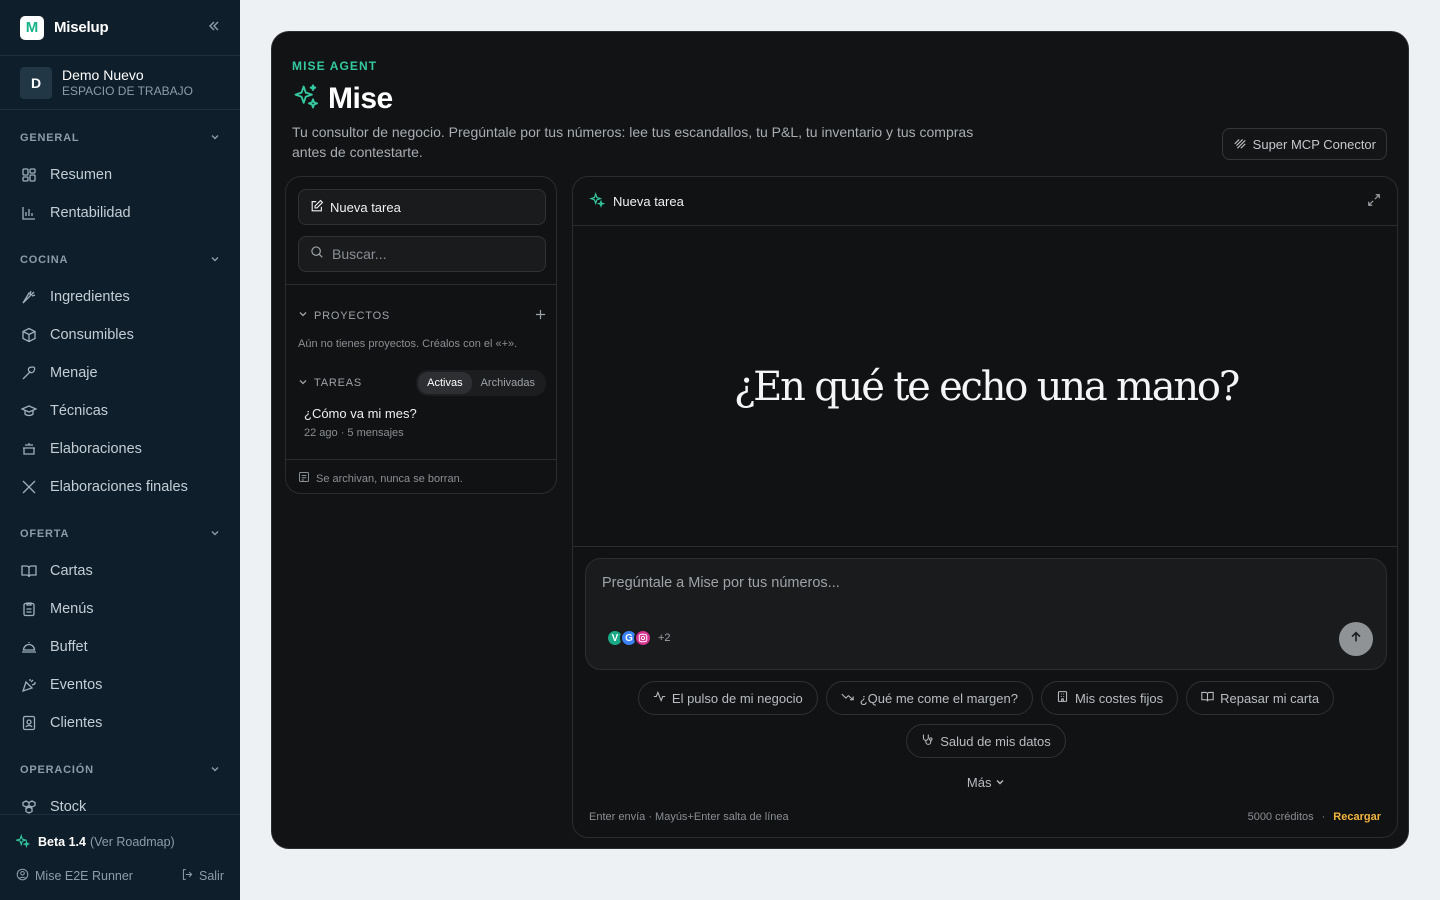  Describe the element at coordinates (120, 647) in the screenshot. I see `nav-item-buffet: Buffet` at that location.